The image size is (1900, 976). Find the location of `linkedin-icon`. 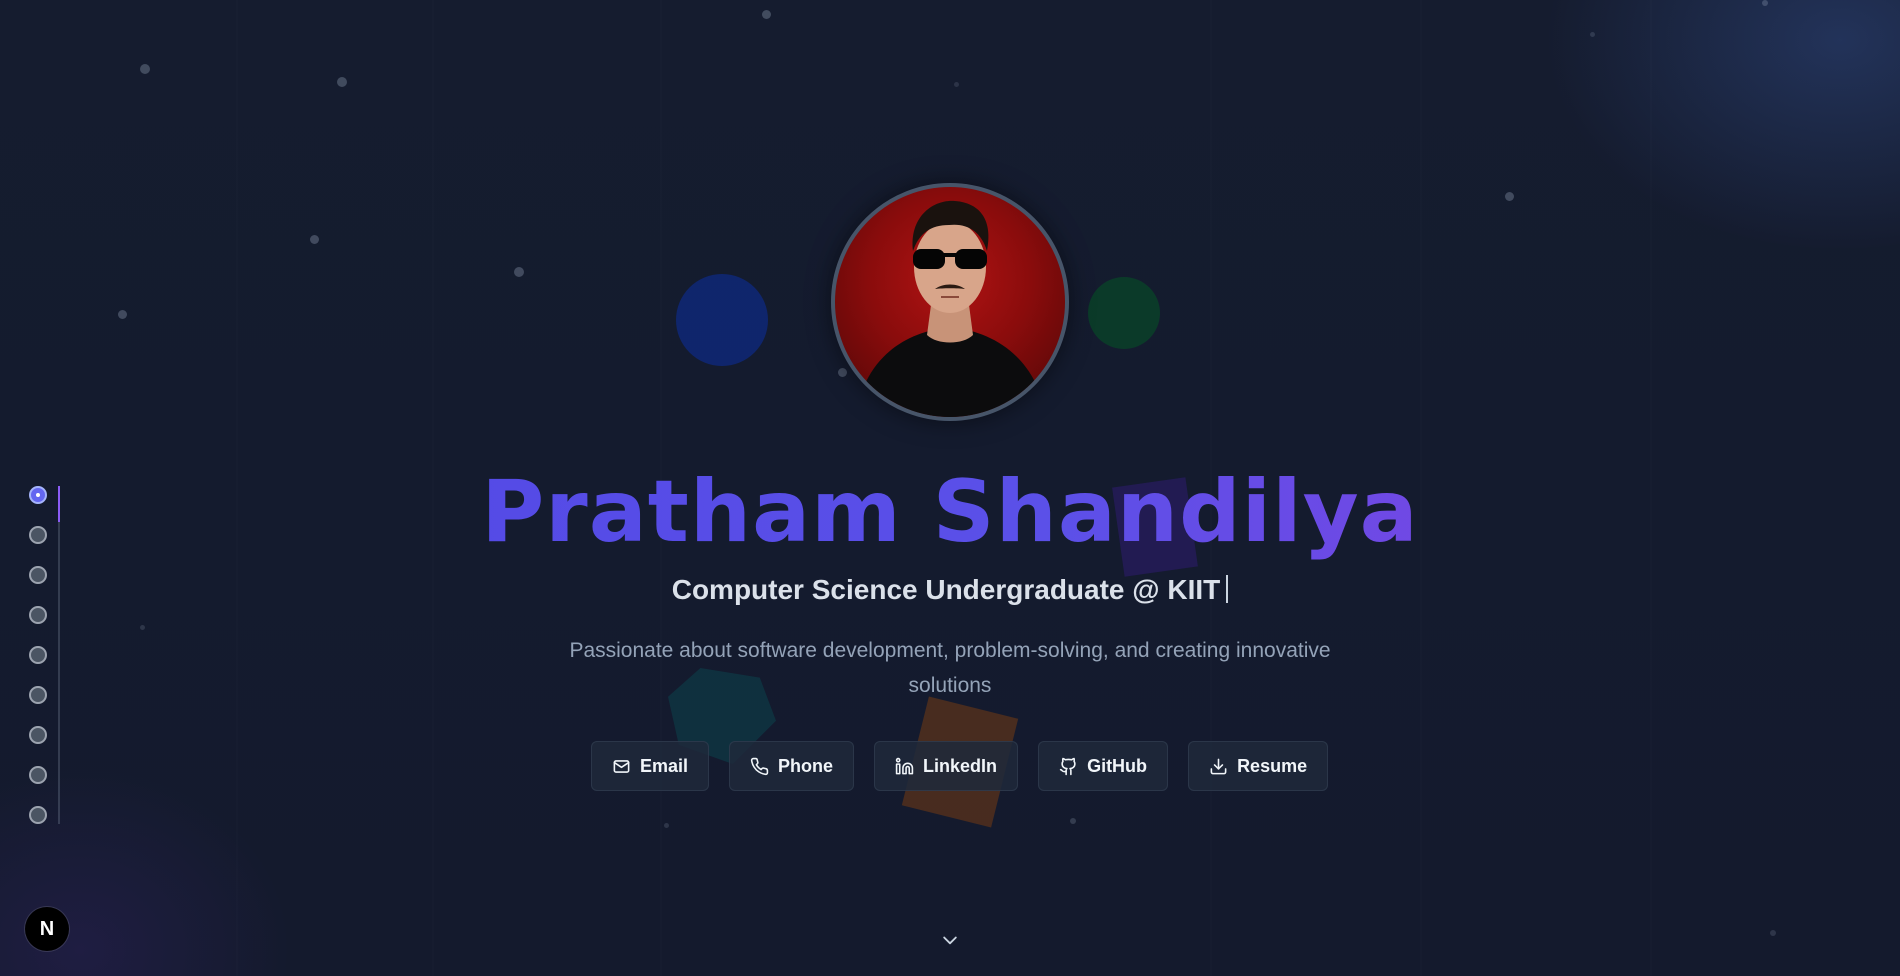

linkedin-icon is located at coordinates (904, 765).